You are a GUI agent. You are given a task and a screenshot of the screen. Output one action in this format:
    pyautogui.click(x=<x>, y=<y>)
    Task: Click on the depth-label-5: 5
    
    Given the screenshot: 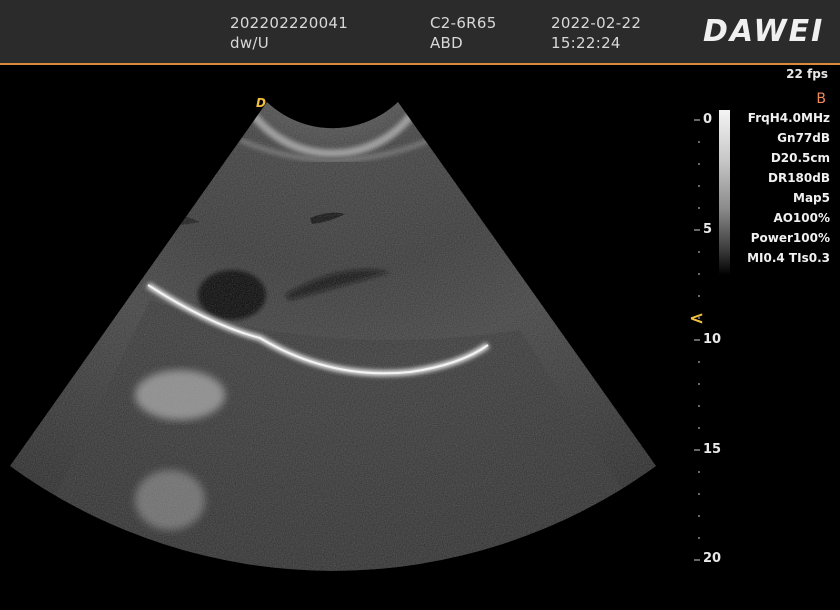 What is the action you would take?
    pyautogui.click(x=708, y=229)
    